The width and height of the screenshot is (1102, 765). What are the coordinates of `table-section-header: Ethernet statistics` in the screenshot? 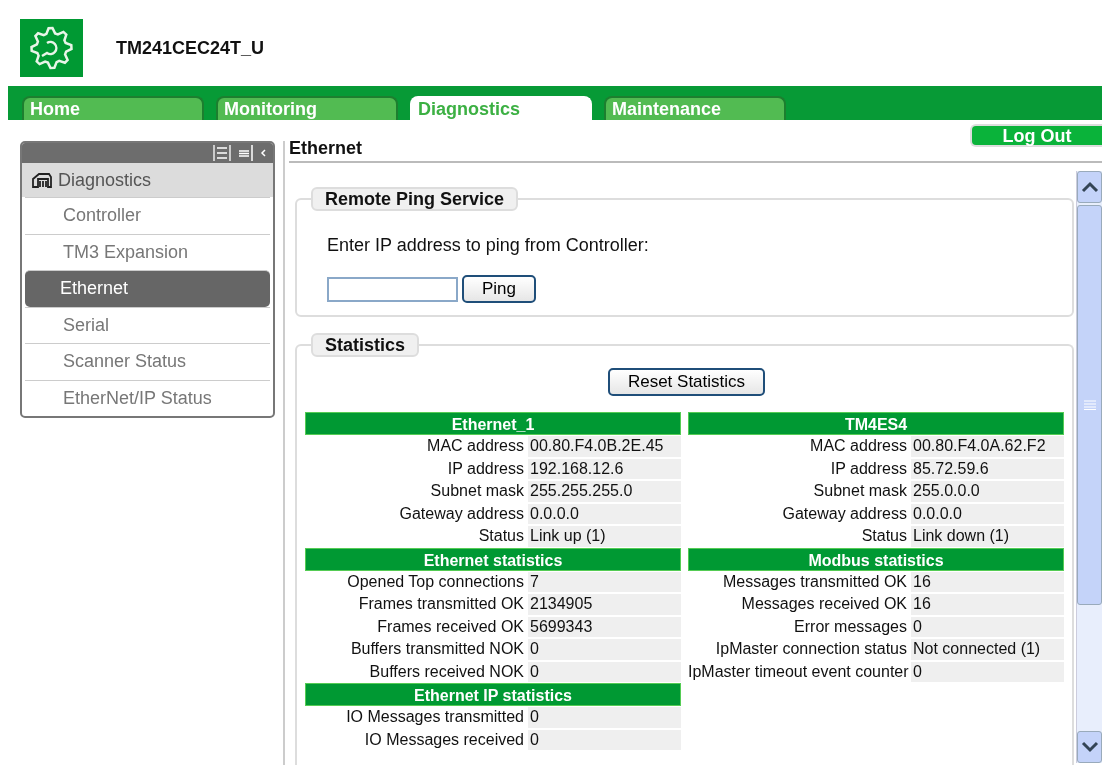 It's located at (493, 559).